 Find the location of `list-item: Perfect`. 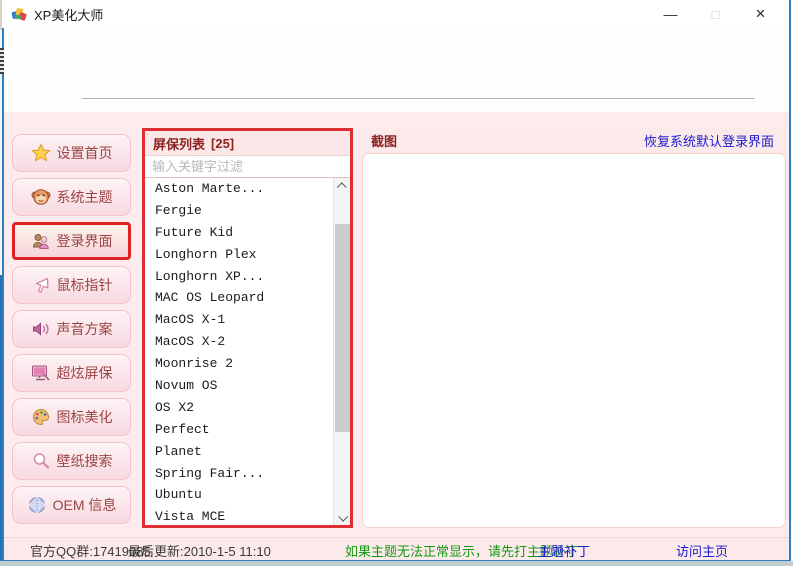

list-item: Perfect is located at coordinates (239, 430).